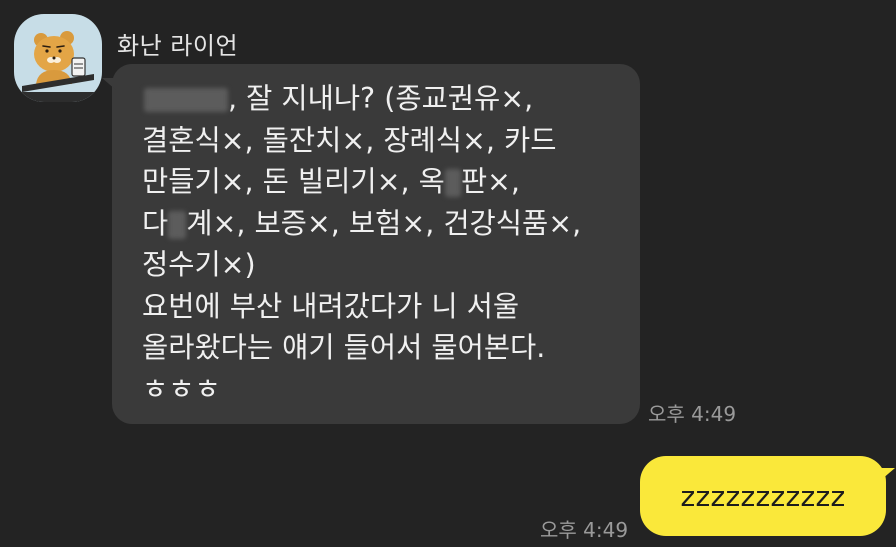 The image size is (896, 547). What do you see at coordinates (584, 530) in the screenshot?
I see `outgoing-timestamp: 오후 4:49` at bounding box center [584, 530].